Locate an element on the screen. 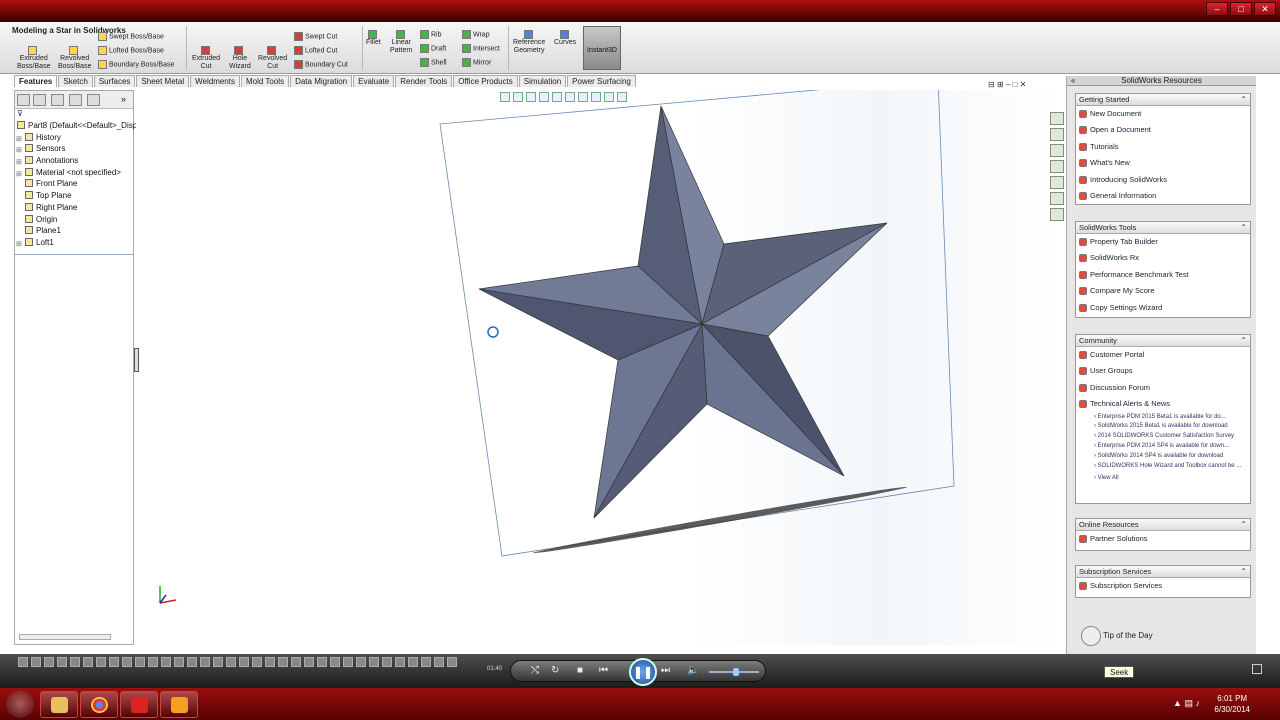 The image size is (1280, 720). tree-item-top: Top Plane is located at coordinates (74, 196).